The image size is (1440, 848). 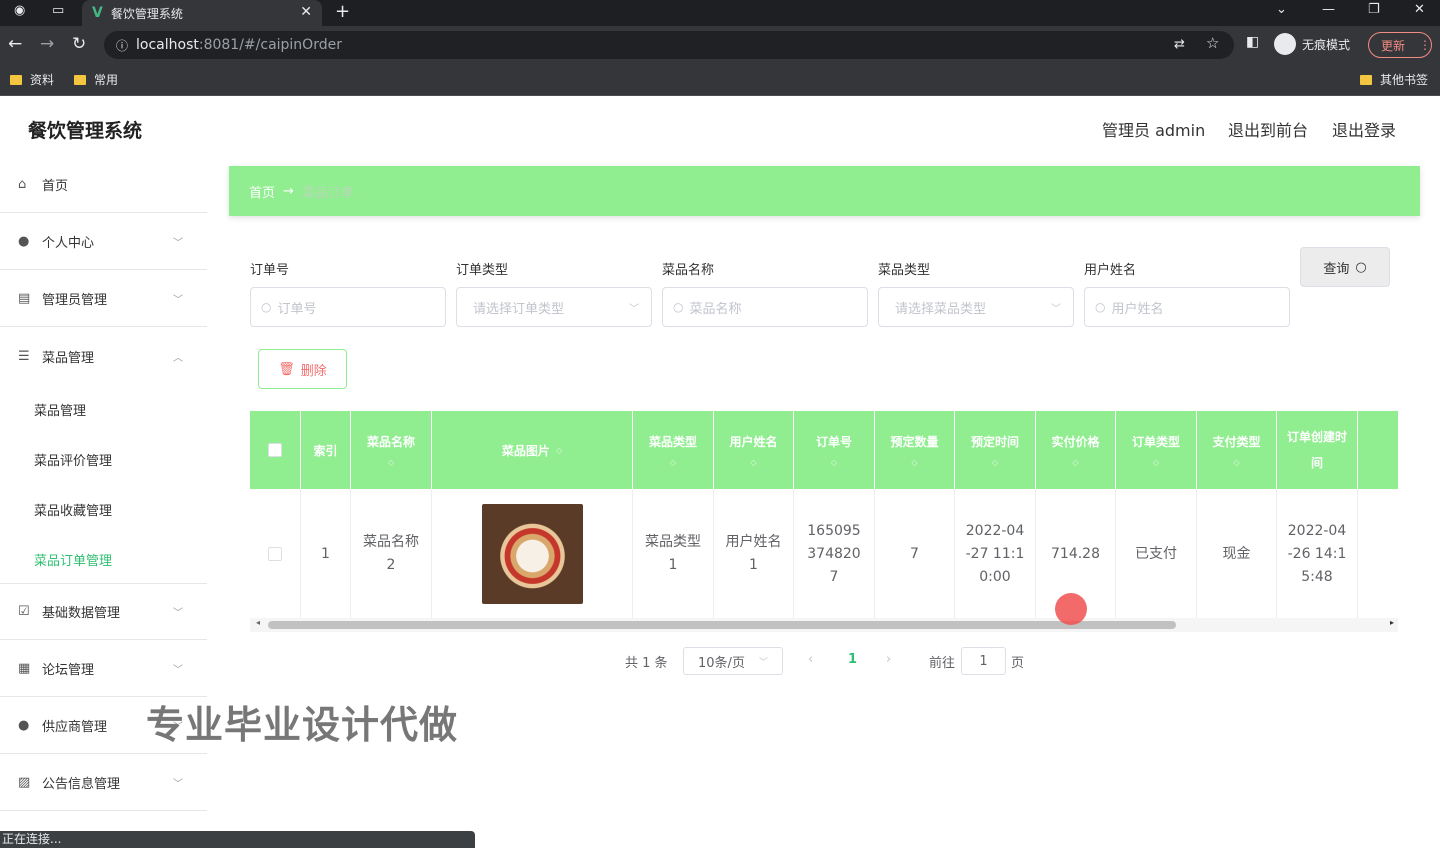 What do you see at coordinates (103, 612) in the screenshot?
I see `sidebar-item-basic-data: ☑ 基础数据管理 ﹀` at bounding box center [103, 612].